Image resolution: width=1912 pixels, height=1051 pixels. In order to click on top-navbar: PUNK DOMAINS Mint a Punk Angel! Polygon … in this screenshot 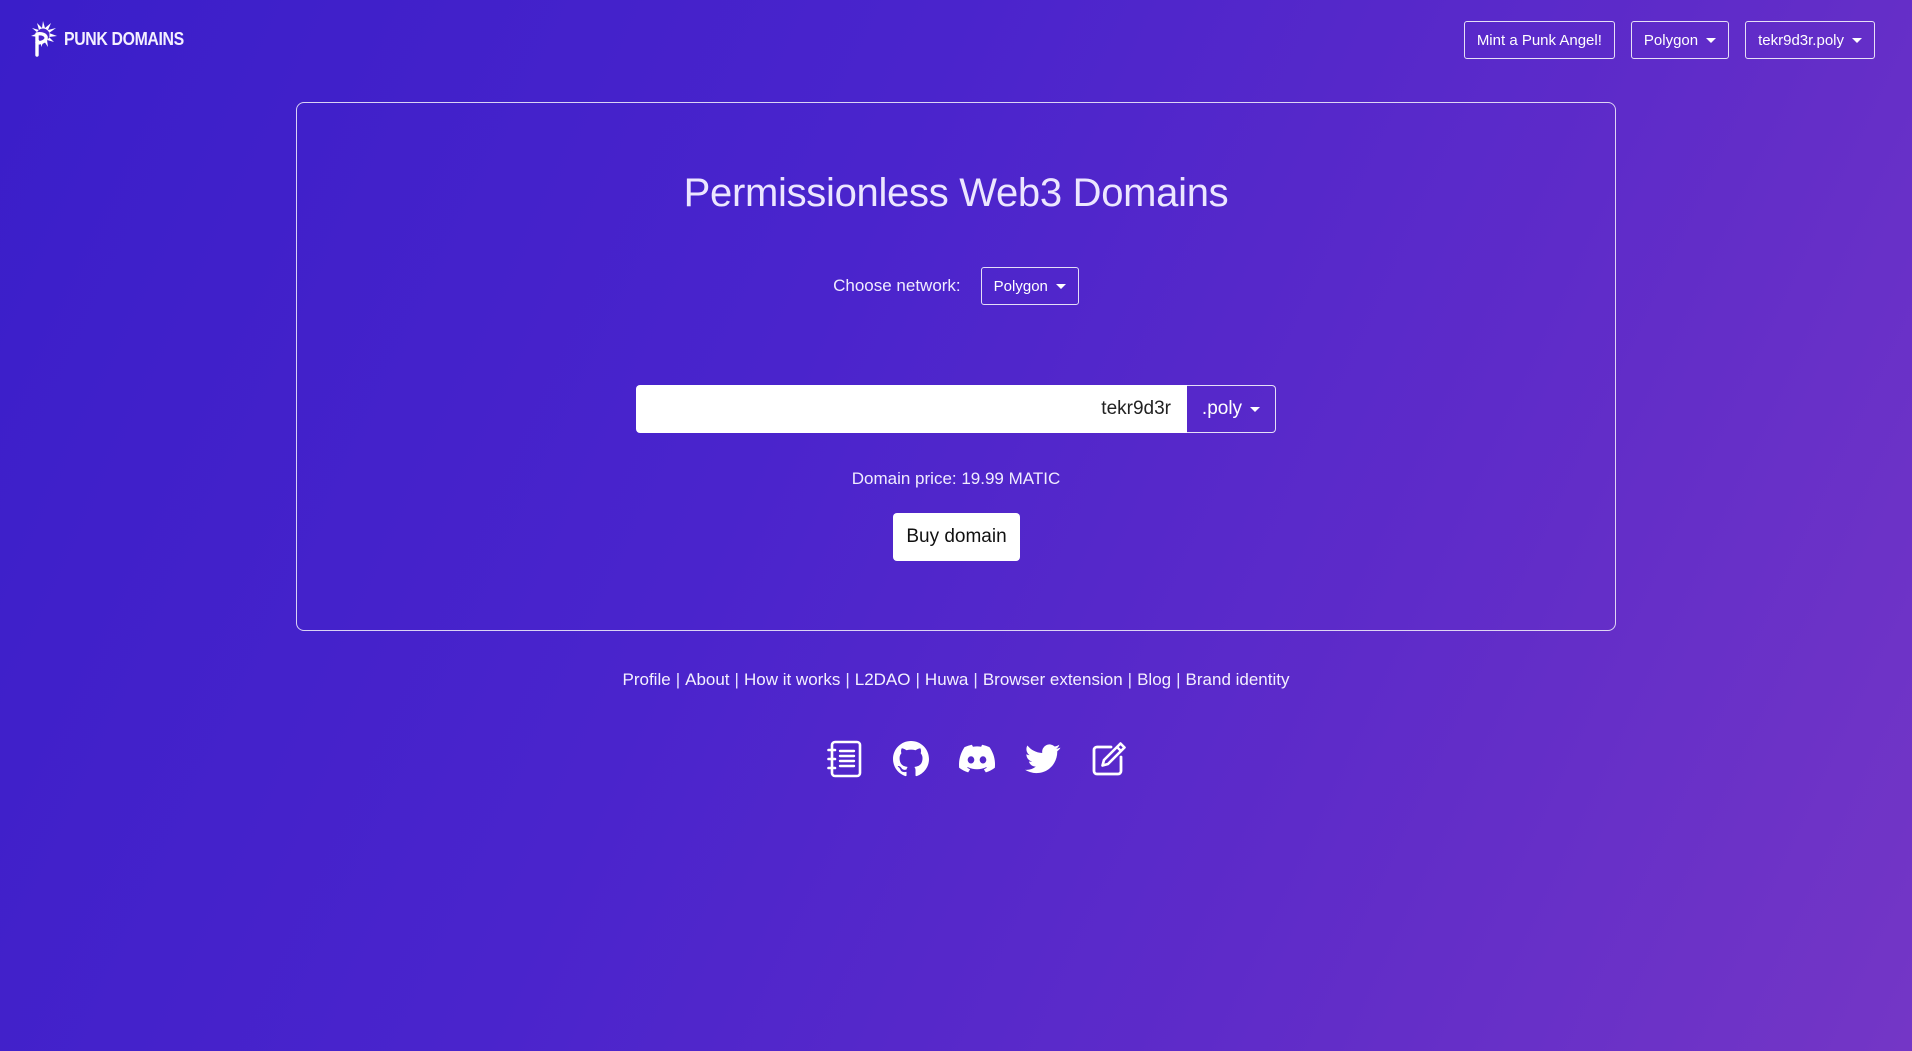, I will do `click(956, 40)`.